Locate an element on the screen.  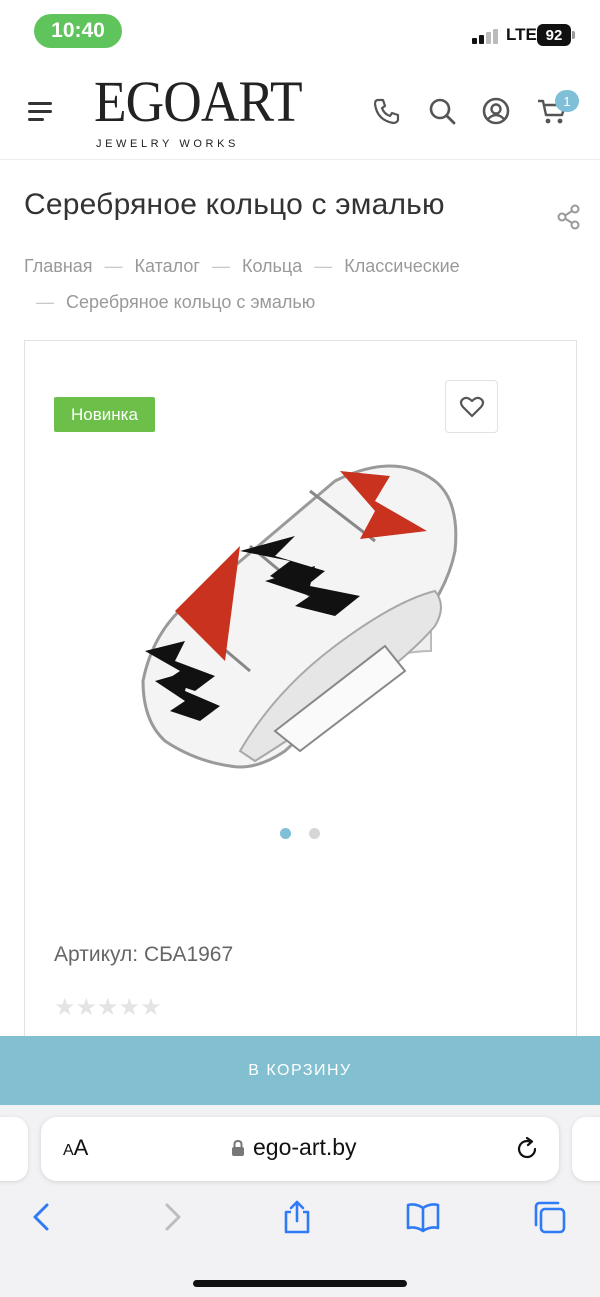
aa-large: A is located at coordinates (81, 1147).